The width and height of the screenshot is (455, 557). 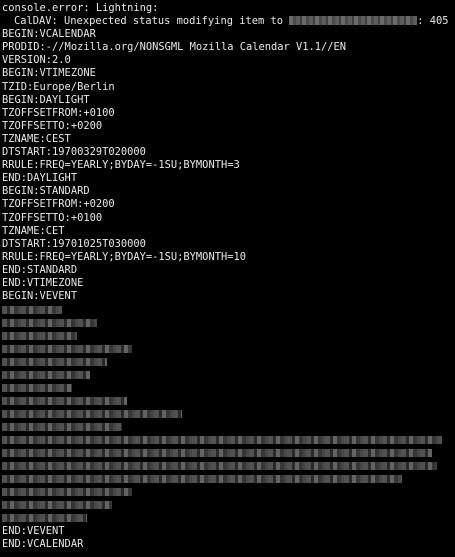 What do you see at coordinates (49, 73) in the screenshot?
I see `console-line: BEGIN:VTIMEZONE` at bounding box center [49, 73].